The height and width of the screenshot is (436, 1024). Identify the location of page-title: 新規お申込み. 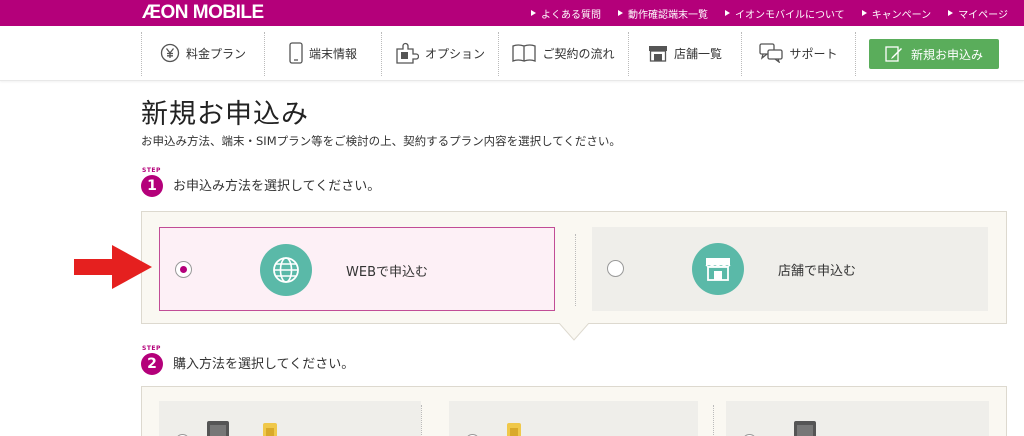
(225, 114).